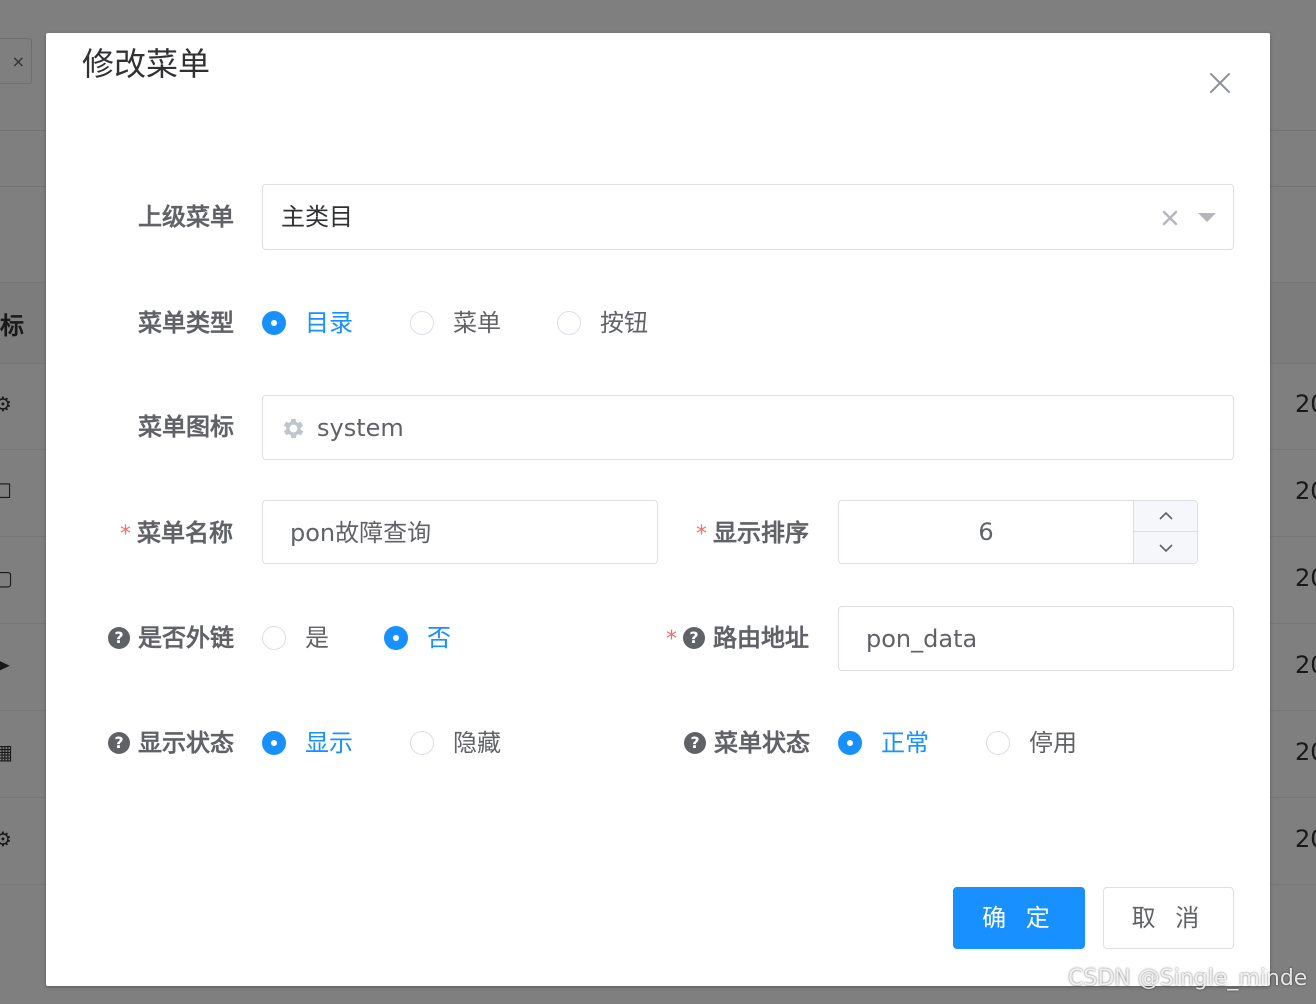 The height and width of the screenshot is (1004, 1316). Describe the element at coordinates (477, 743) in the screenshot. I see `radio-label: 隐藏` at that location.